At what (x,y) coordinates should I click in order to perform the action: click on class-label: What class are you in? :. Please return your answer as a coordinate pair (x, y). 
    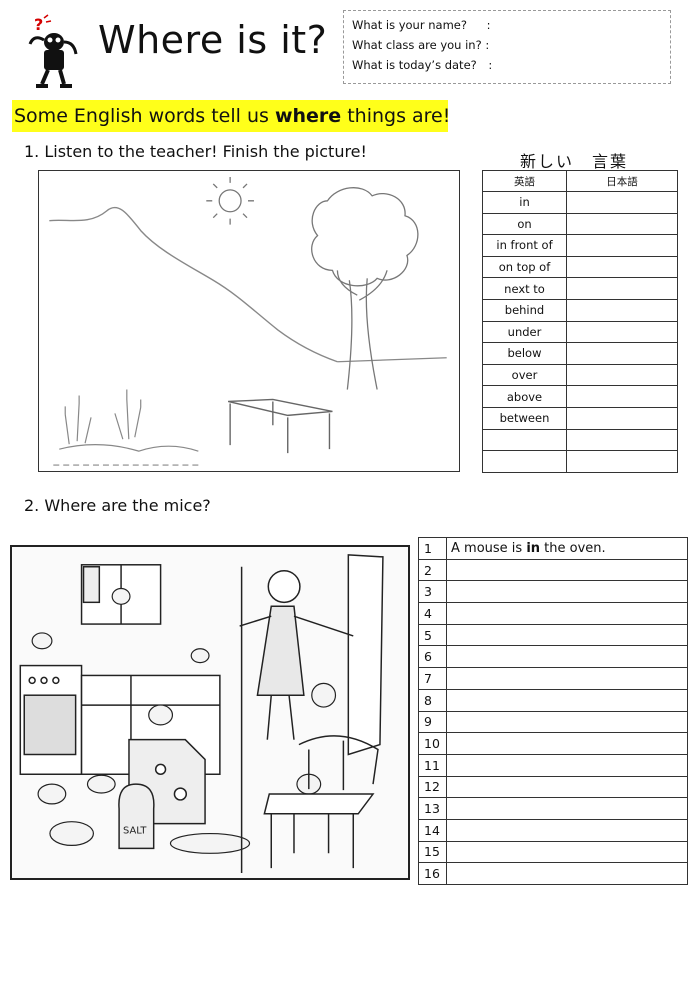
    Looking at the image, I should click on (421, 45).